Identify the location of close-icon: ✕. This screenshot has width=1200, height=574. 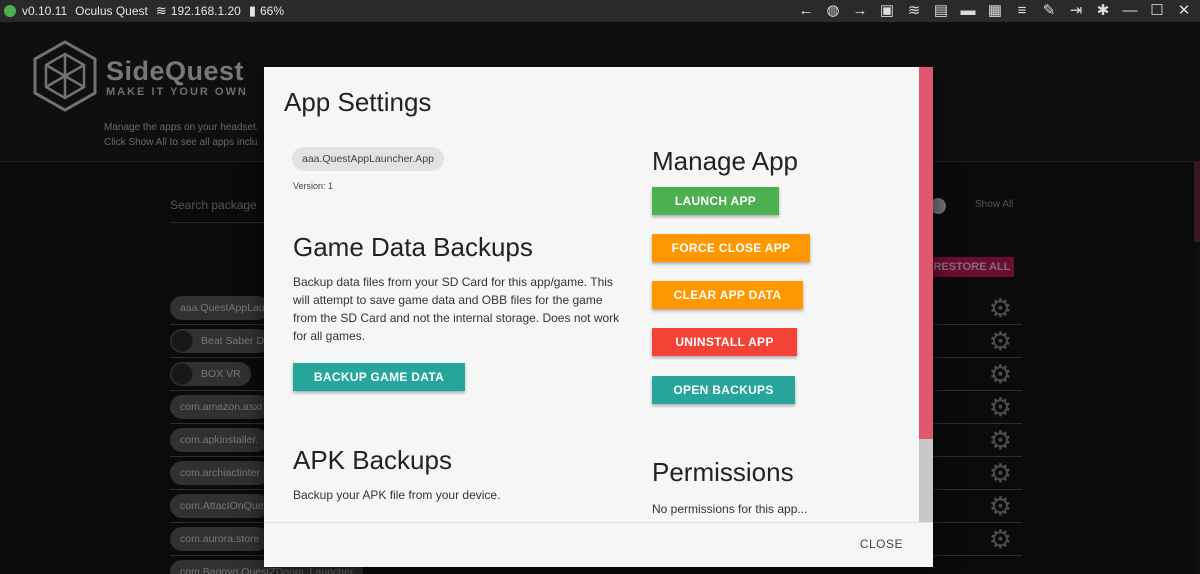
(1184, 11).